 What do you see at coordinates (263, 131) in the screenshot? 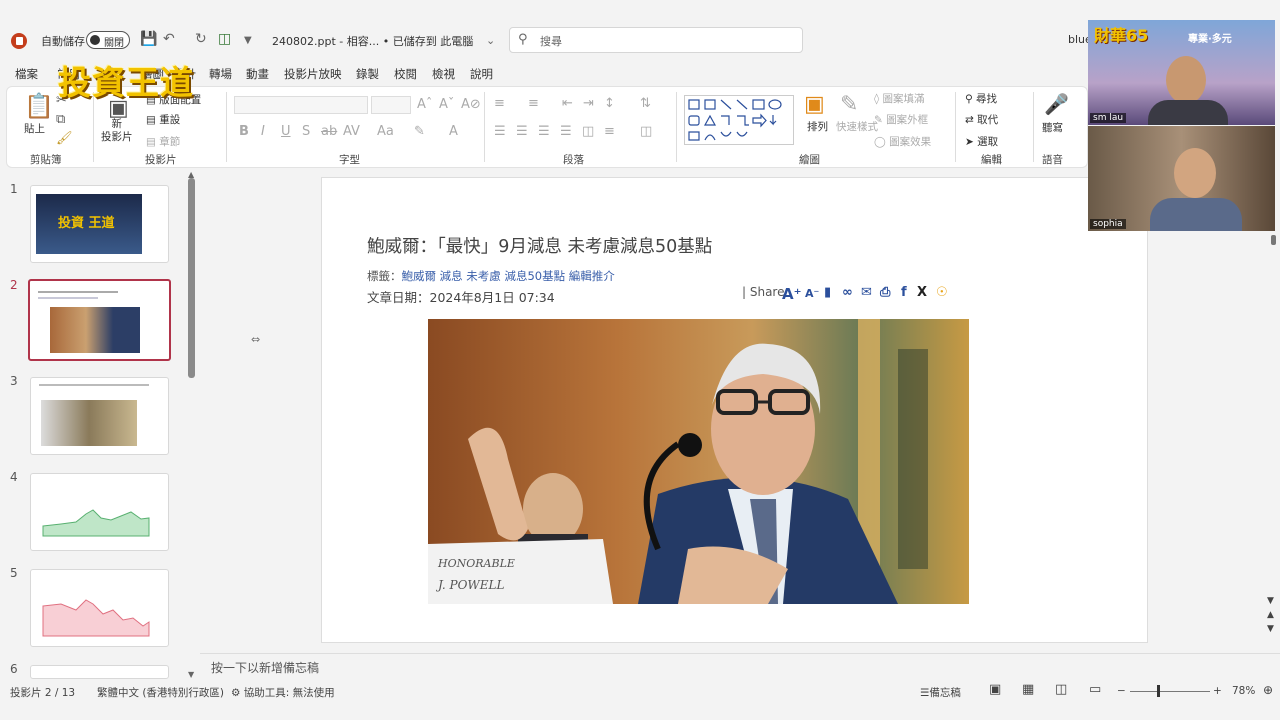
I see `italic-icon: I` at bounding box center [263, 131].